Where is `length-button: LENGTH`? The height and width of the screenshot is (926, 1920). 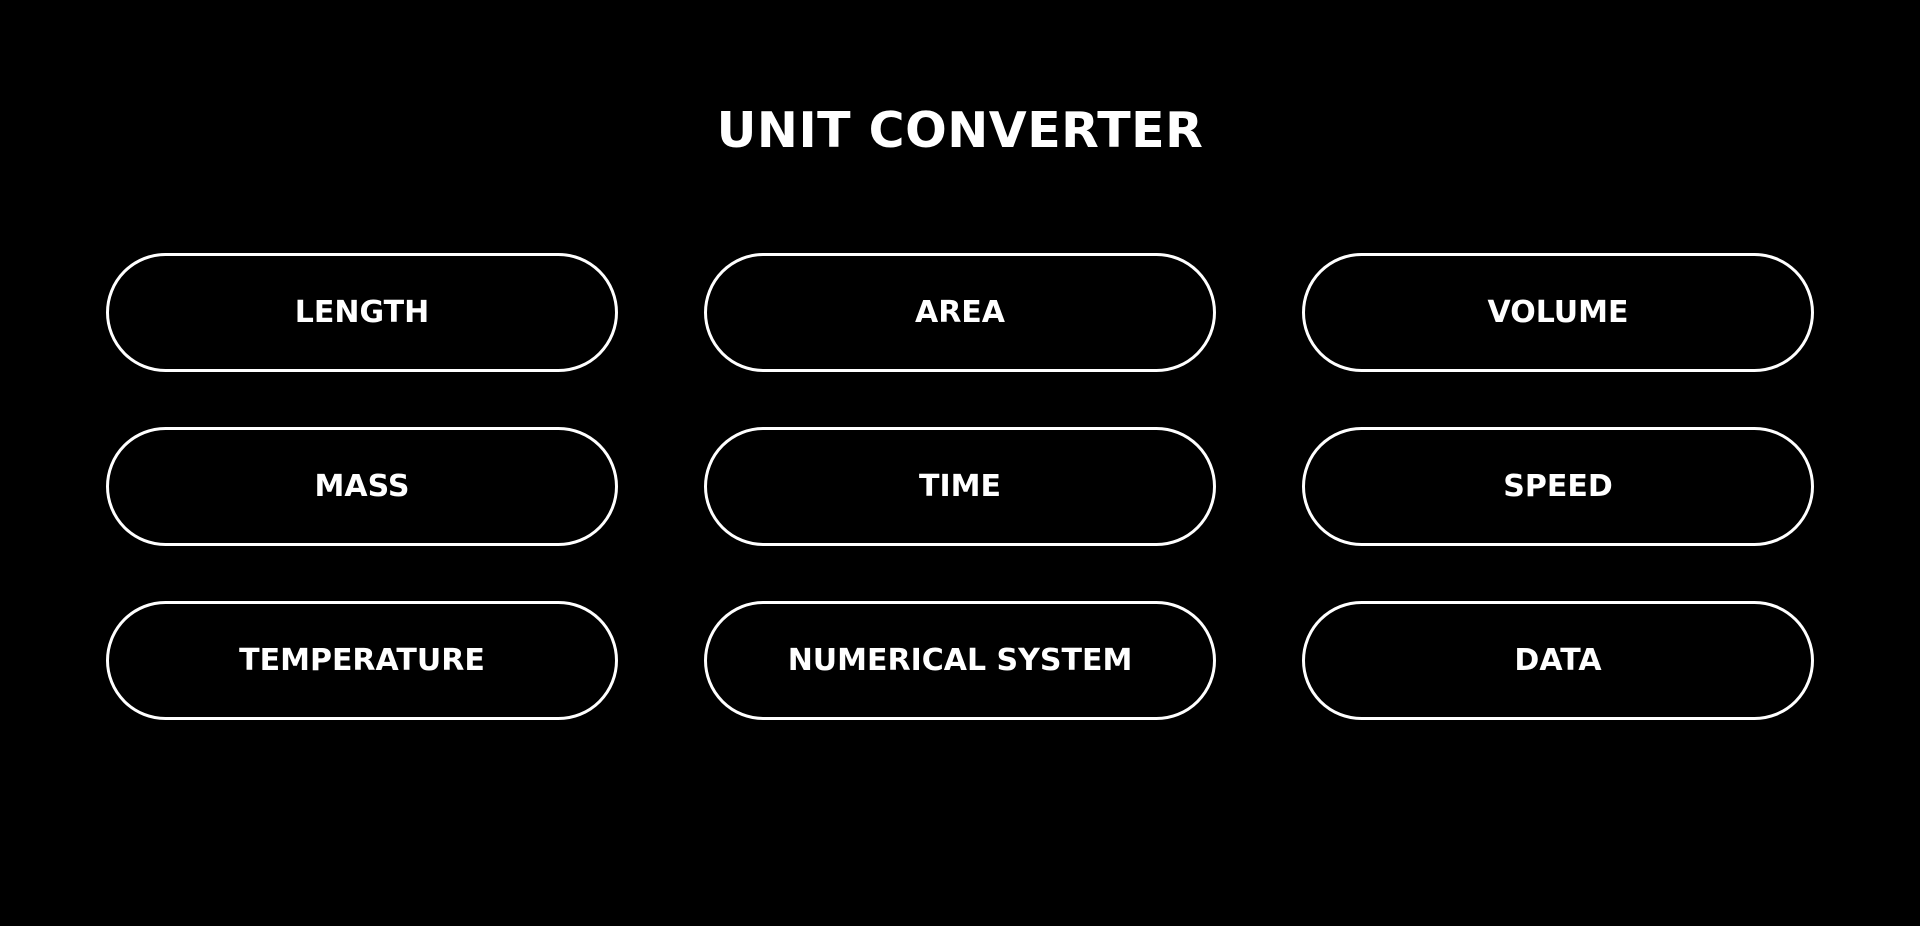
length-button: LENGTH is located at coordinates (362, 312).